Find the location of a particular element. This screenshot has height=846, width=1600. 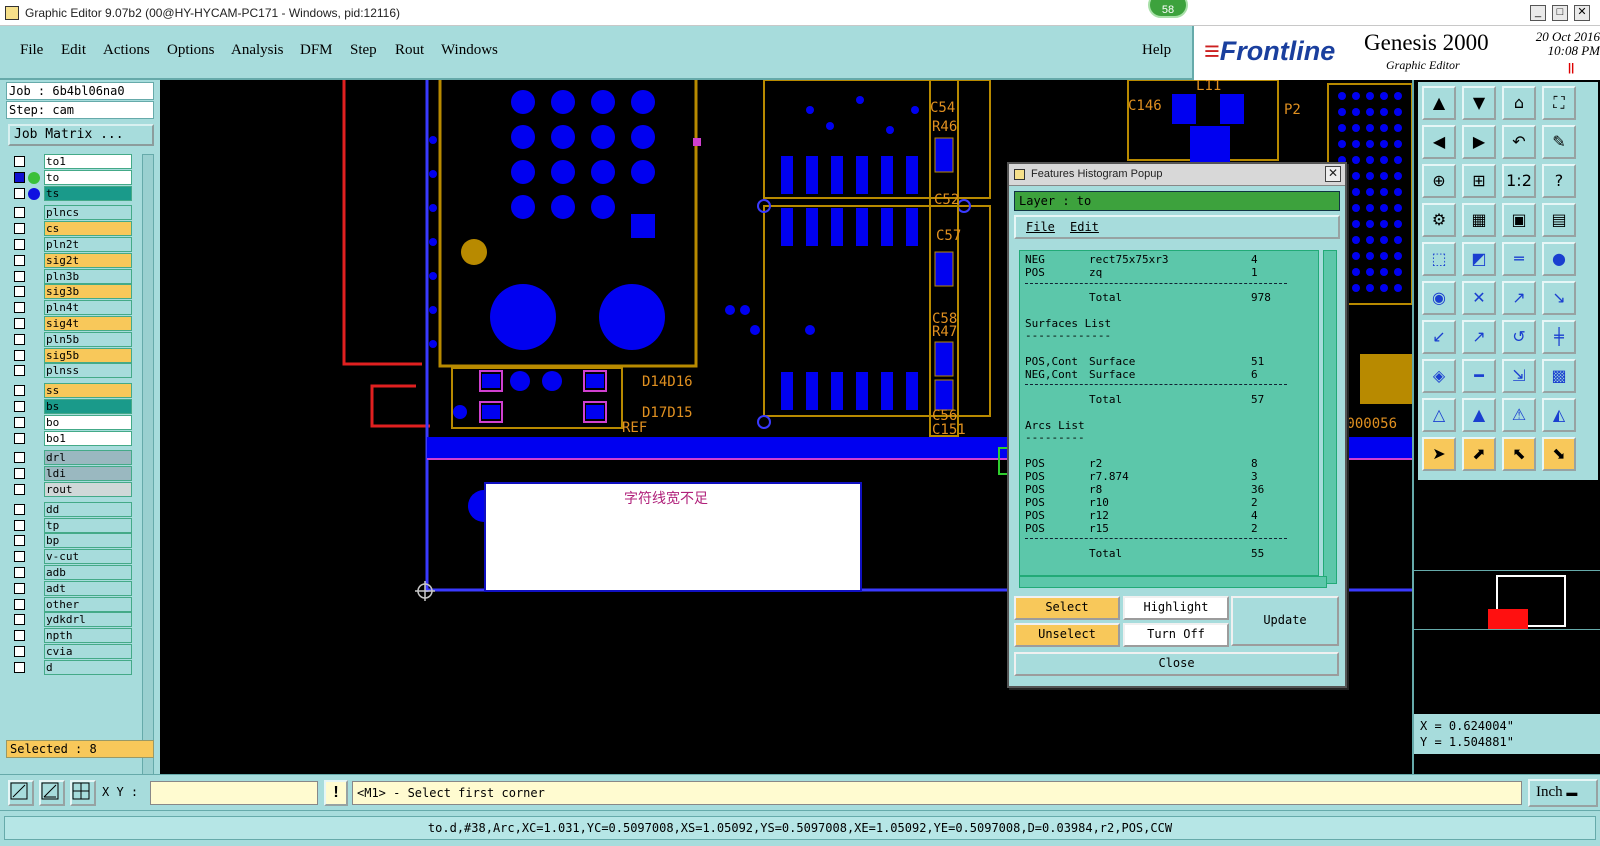

layer-list-scrollbar is located at coordinates (148, 482).